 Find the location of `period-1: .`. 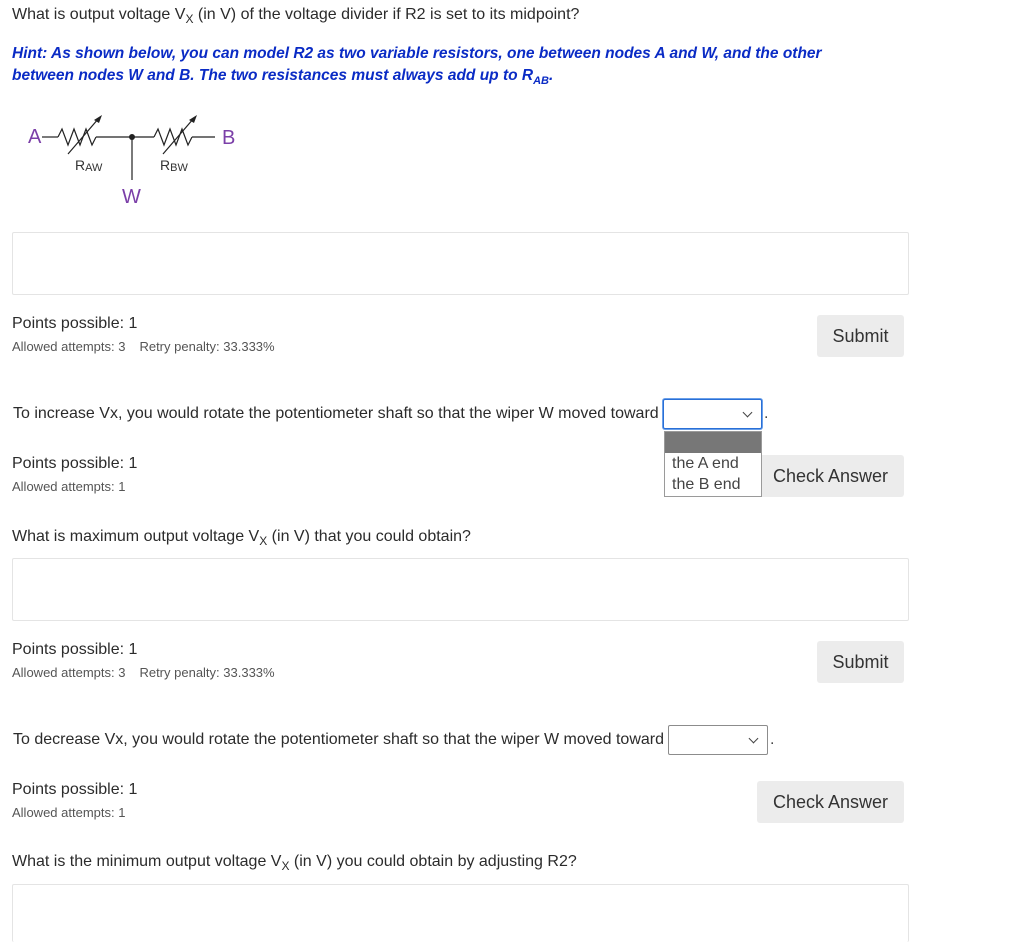

period-1: . is located at coordinates (766, 413).